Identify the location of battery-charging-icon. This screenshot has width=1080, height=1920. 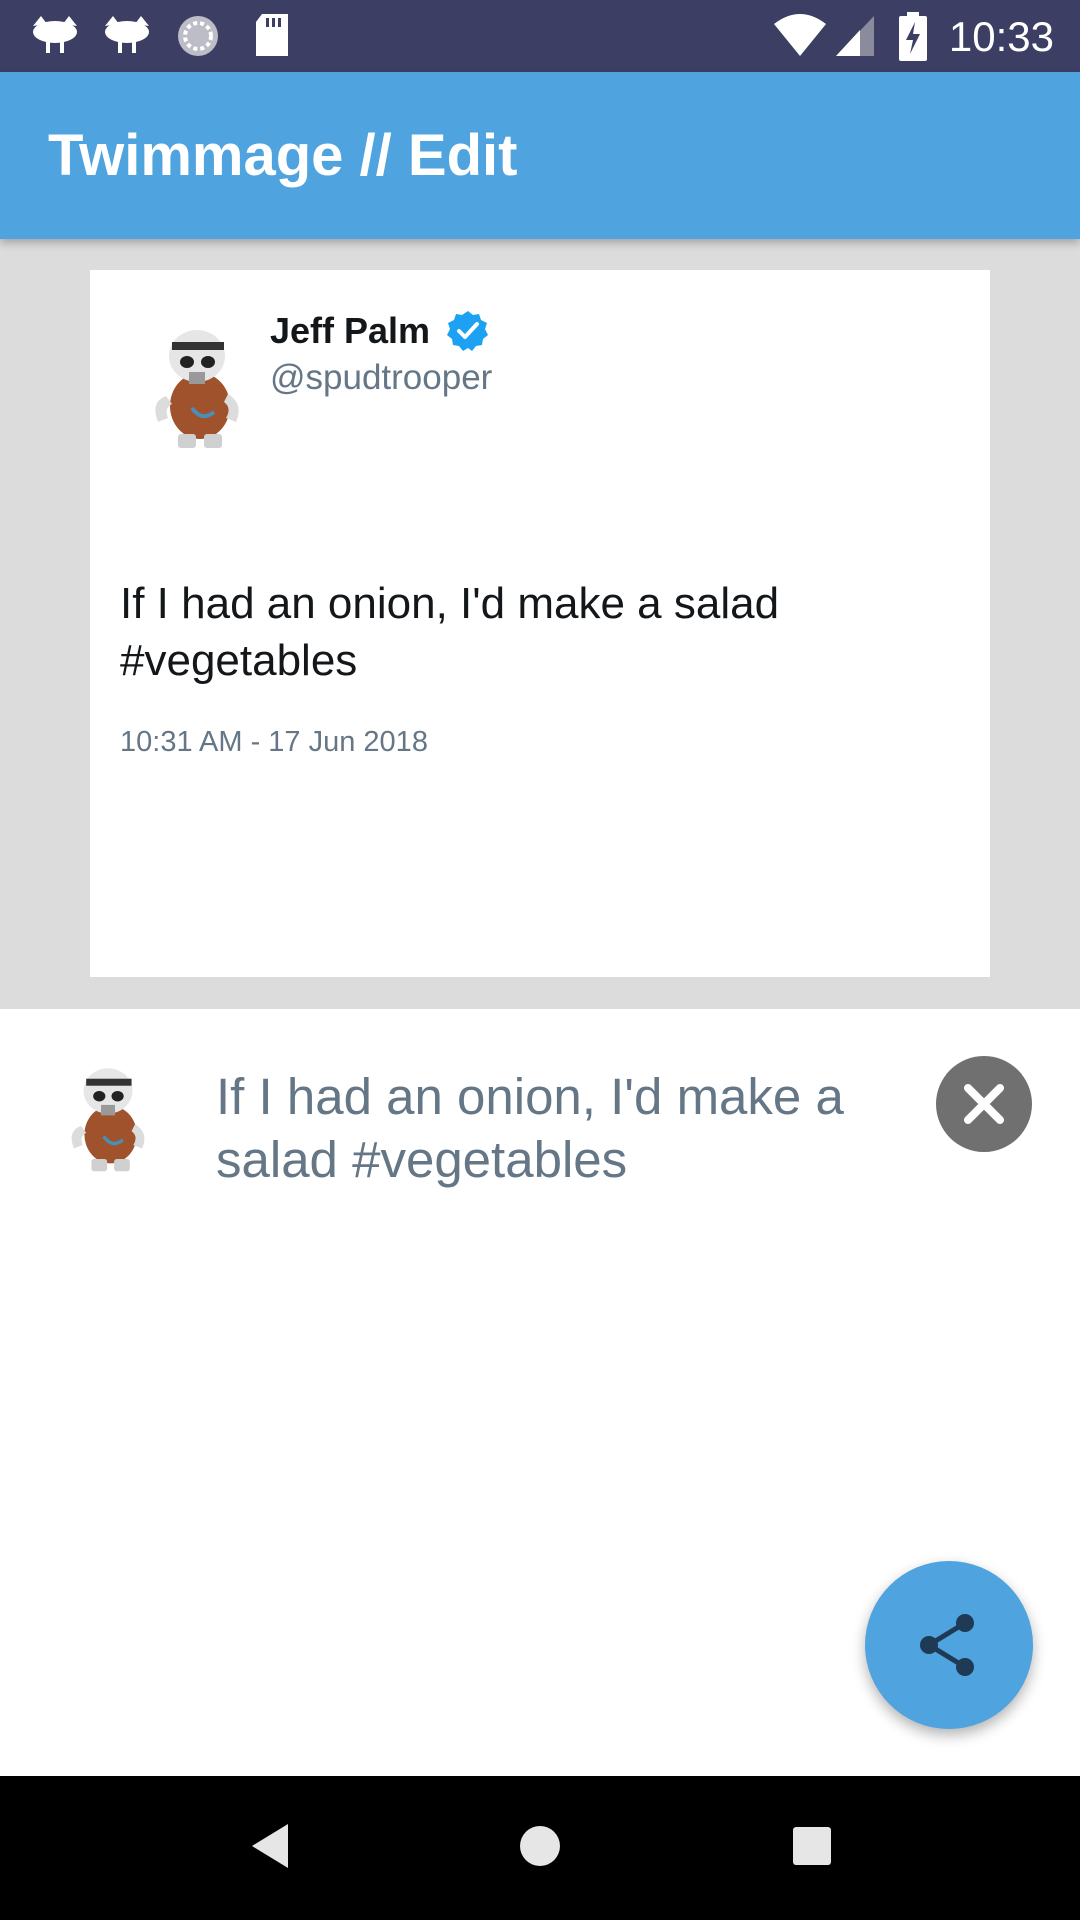
(913, 36).